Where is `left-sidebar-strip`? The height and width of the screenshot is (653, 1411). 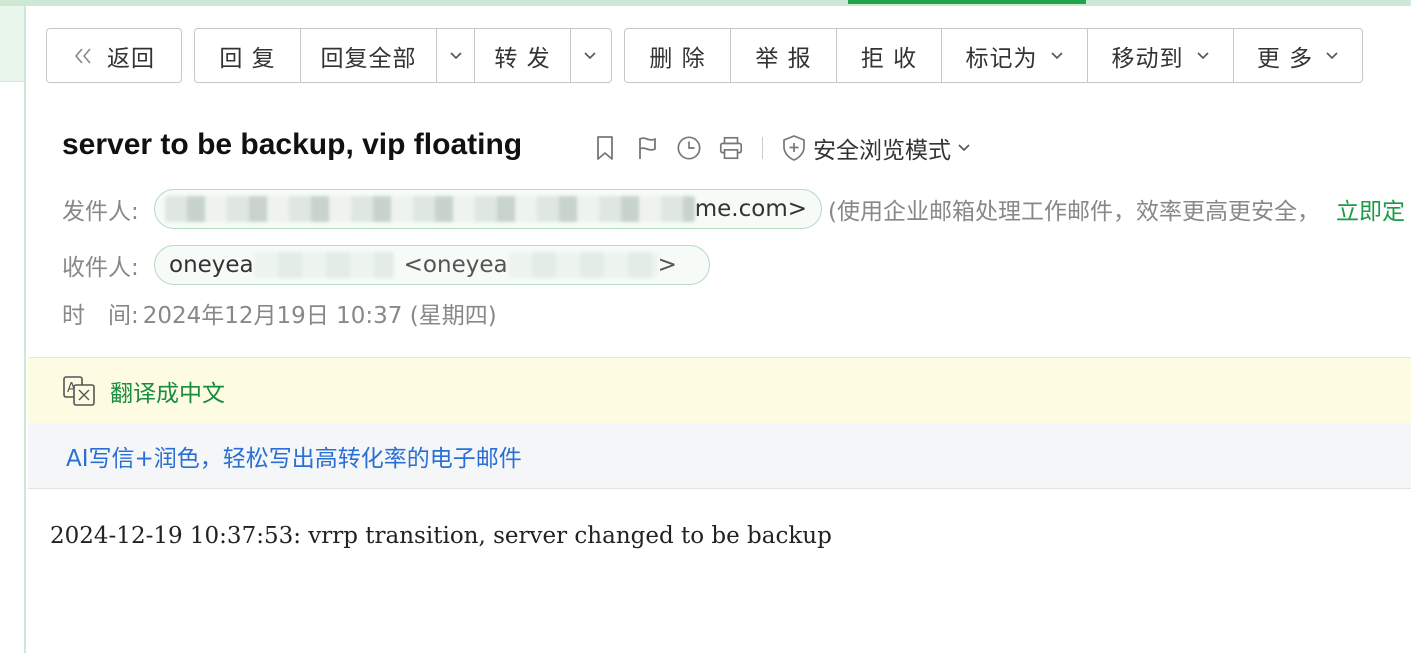
left-sidebar-strip is located at coordinates (13, 329).